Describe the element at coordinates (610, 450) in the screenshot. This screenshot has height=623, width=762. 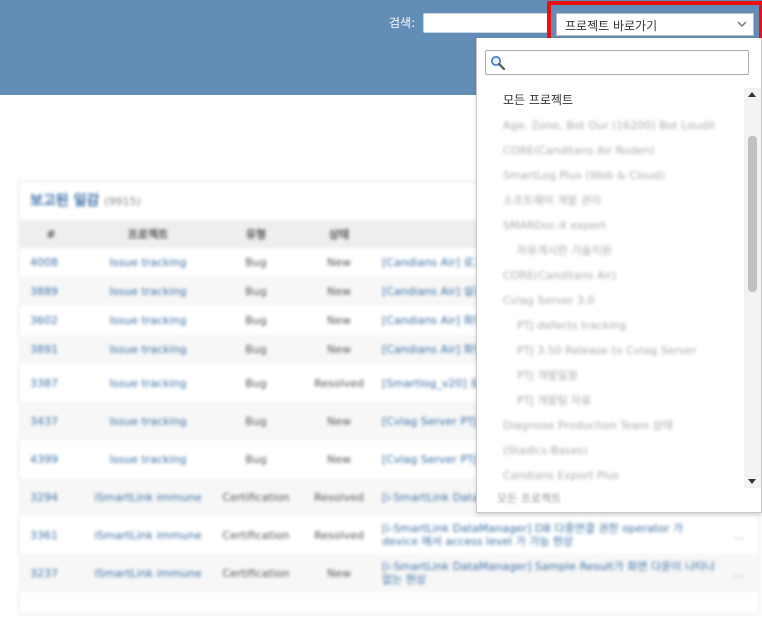
I see `dropdown-item: (Stadics-Bases)` at that location.